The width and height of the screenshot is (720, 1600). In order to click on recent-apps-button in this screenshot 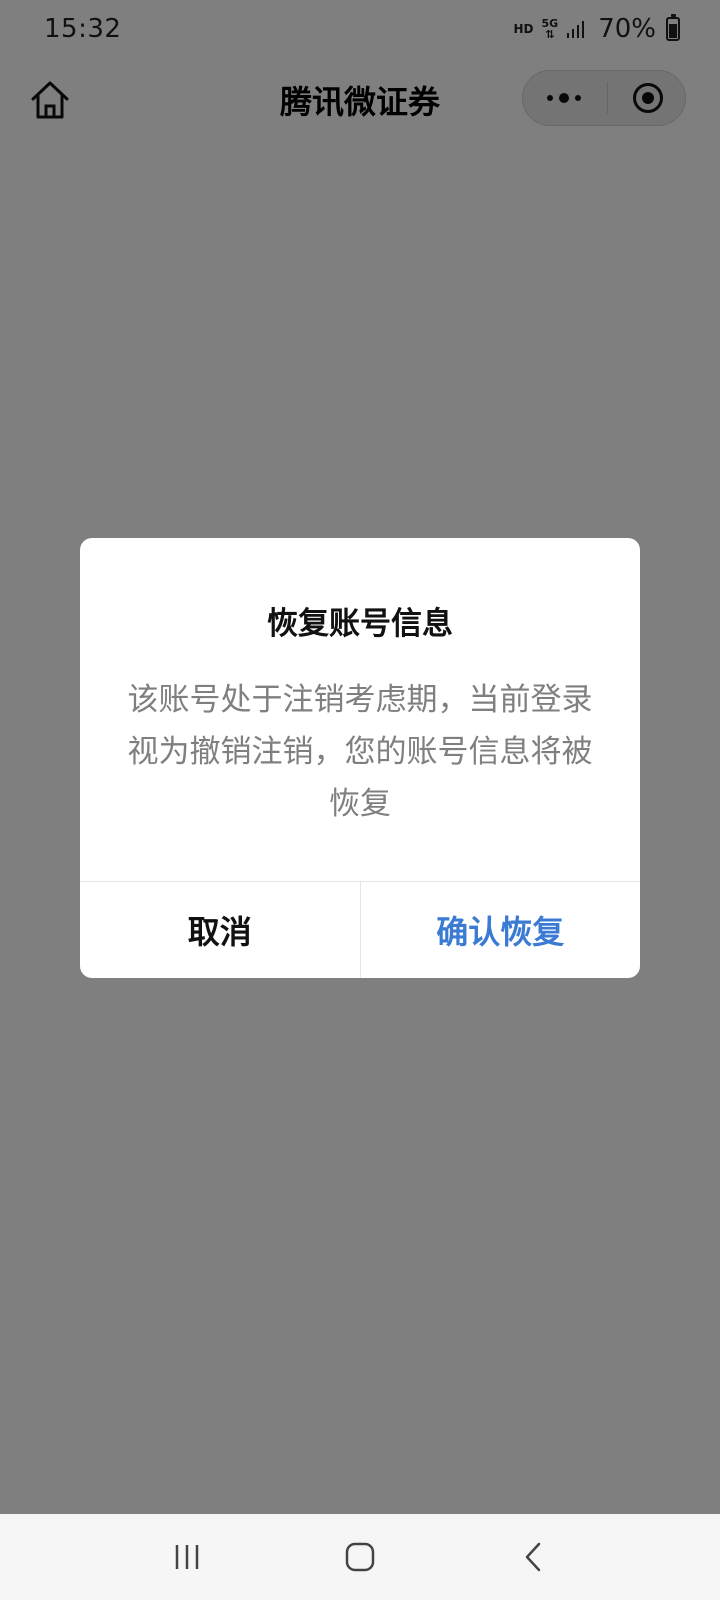, I will do `click(187, 1557)`.